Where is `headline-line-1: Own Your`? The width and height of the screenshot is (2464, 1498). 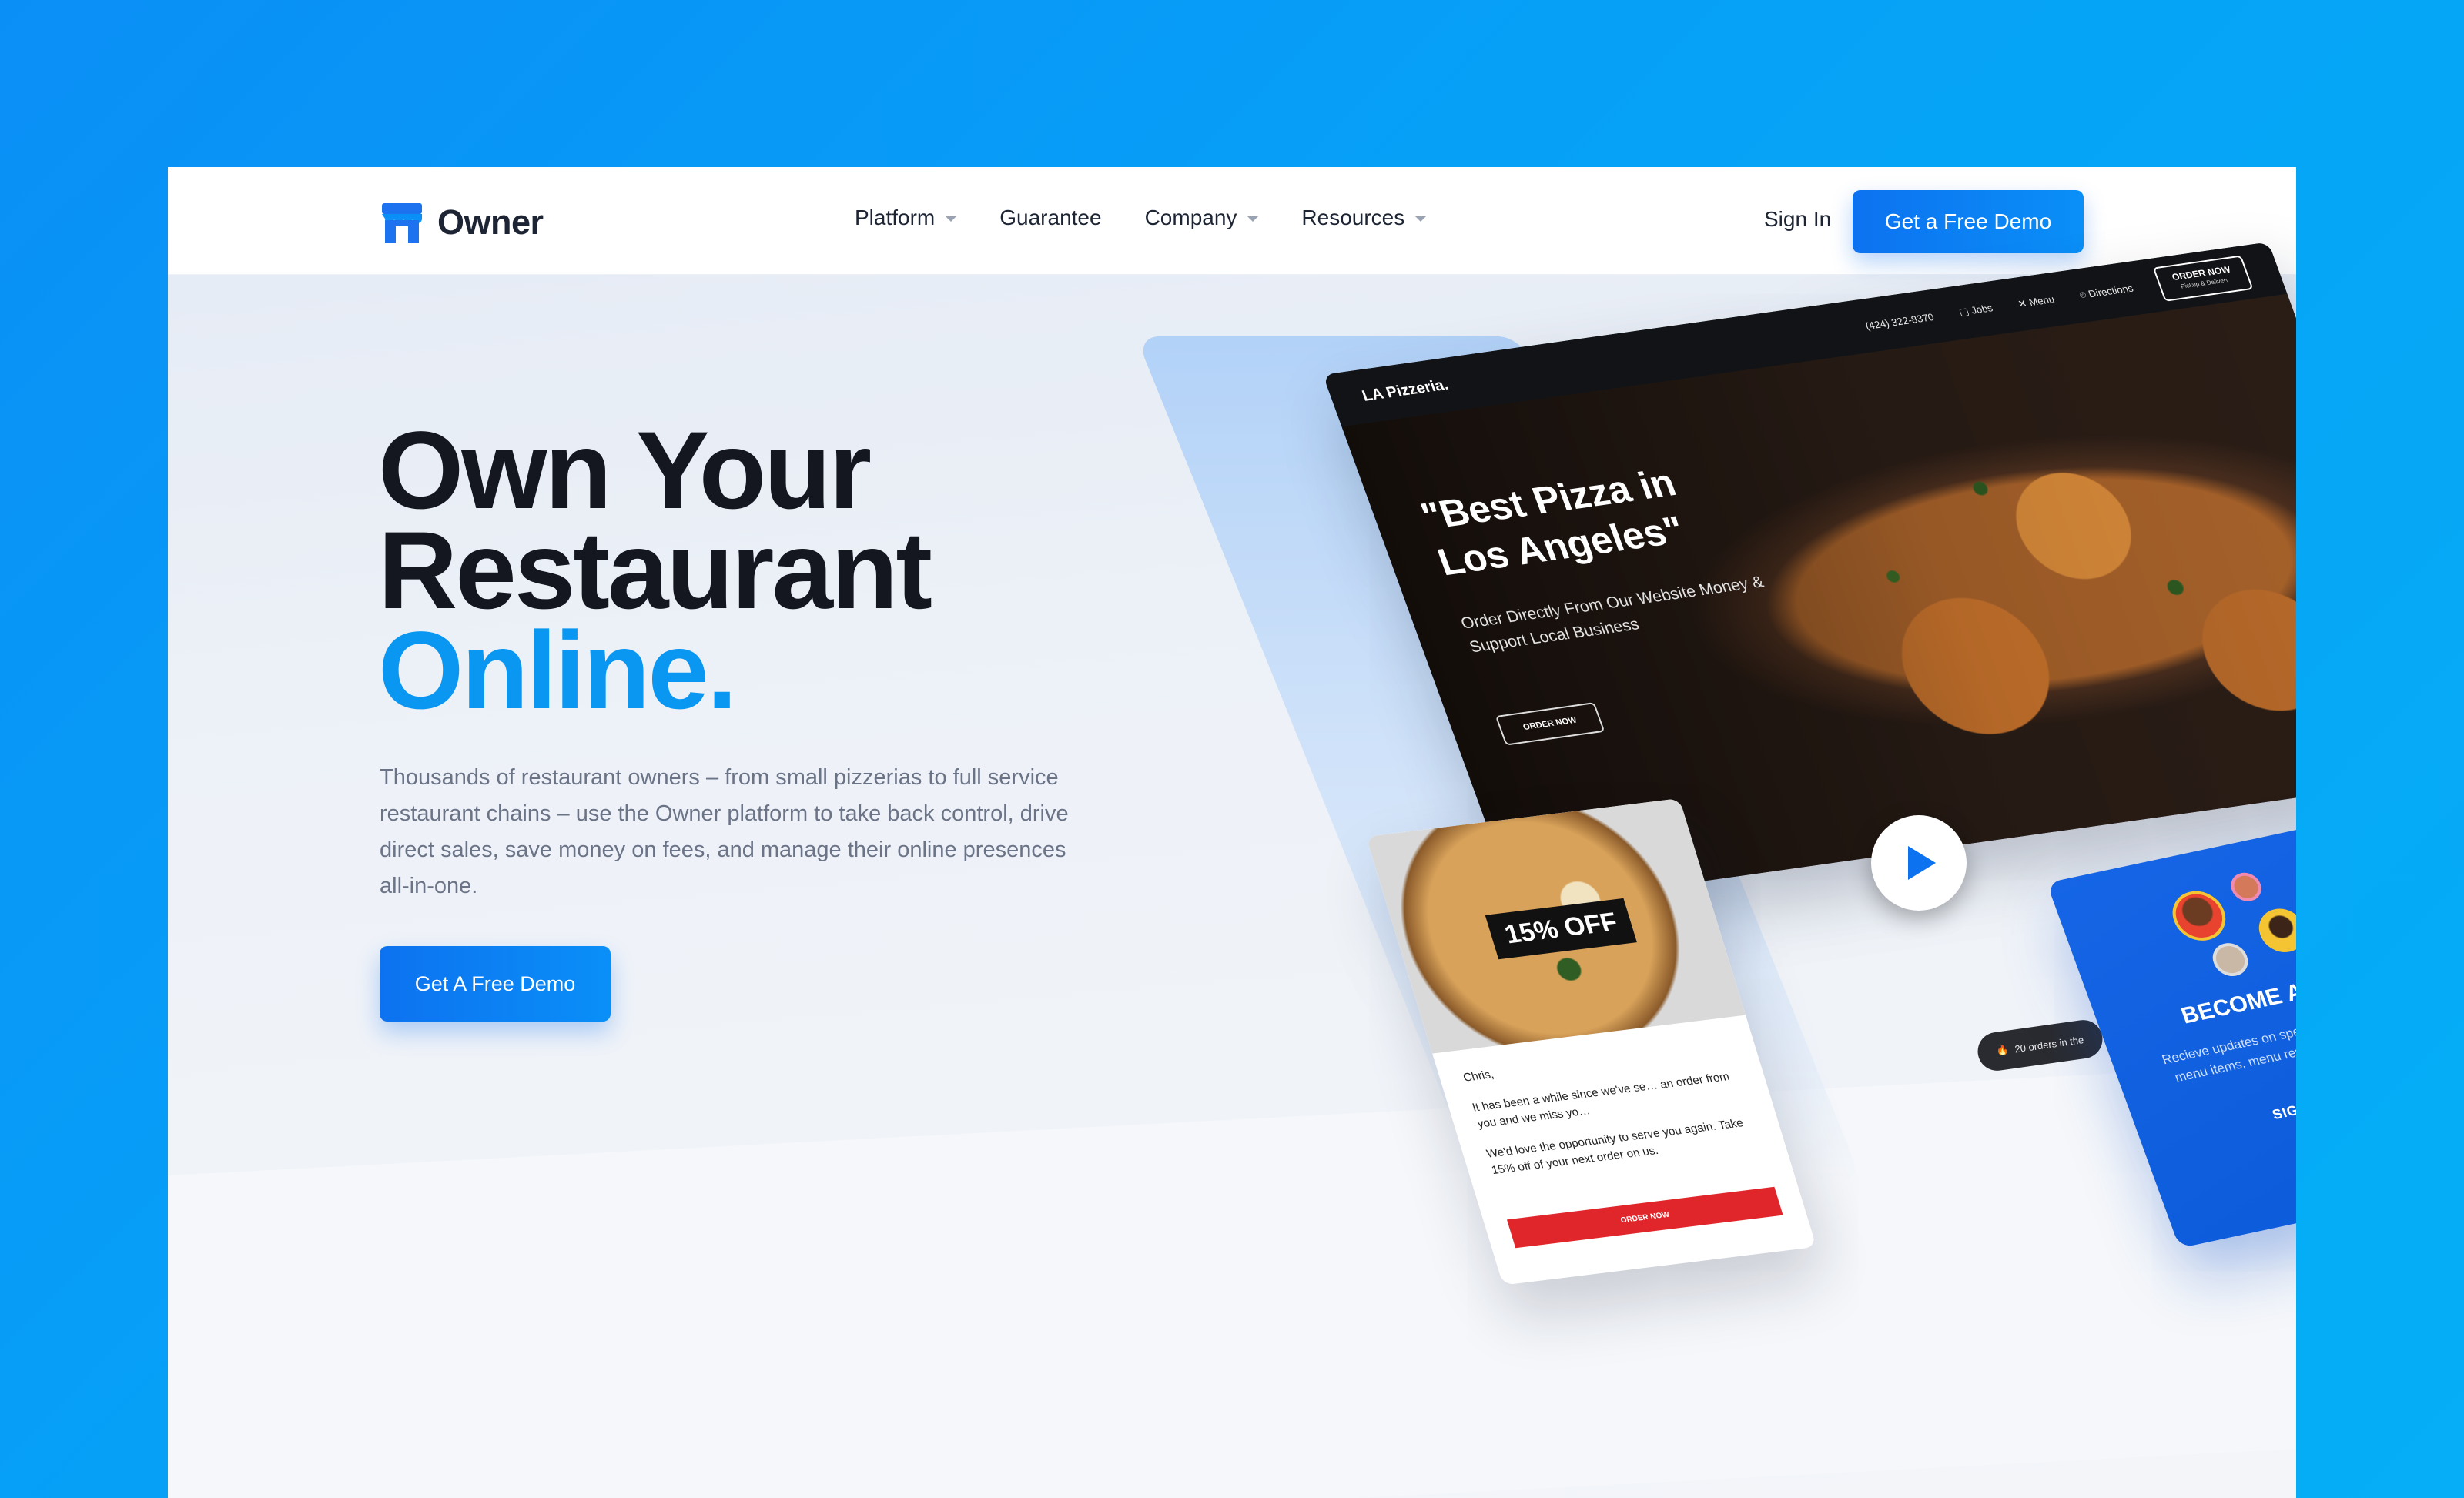
headline-line-1: Own Your is located at coordinates (625, 471).